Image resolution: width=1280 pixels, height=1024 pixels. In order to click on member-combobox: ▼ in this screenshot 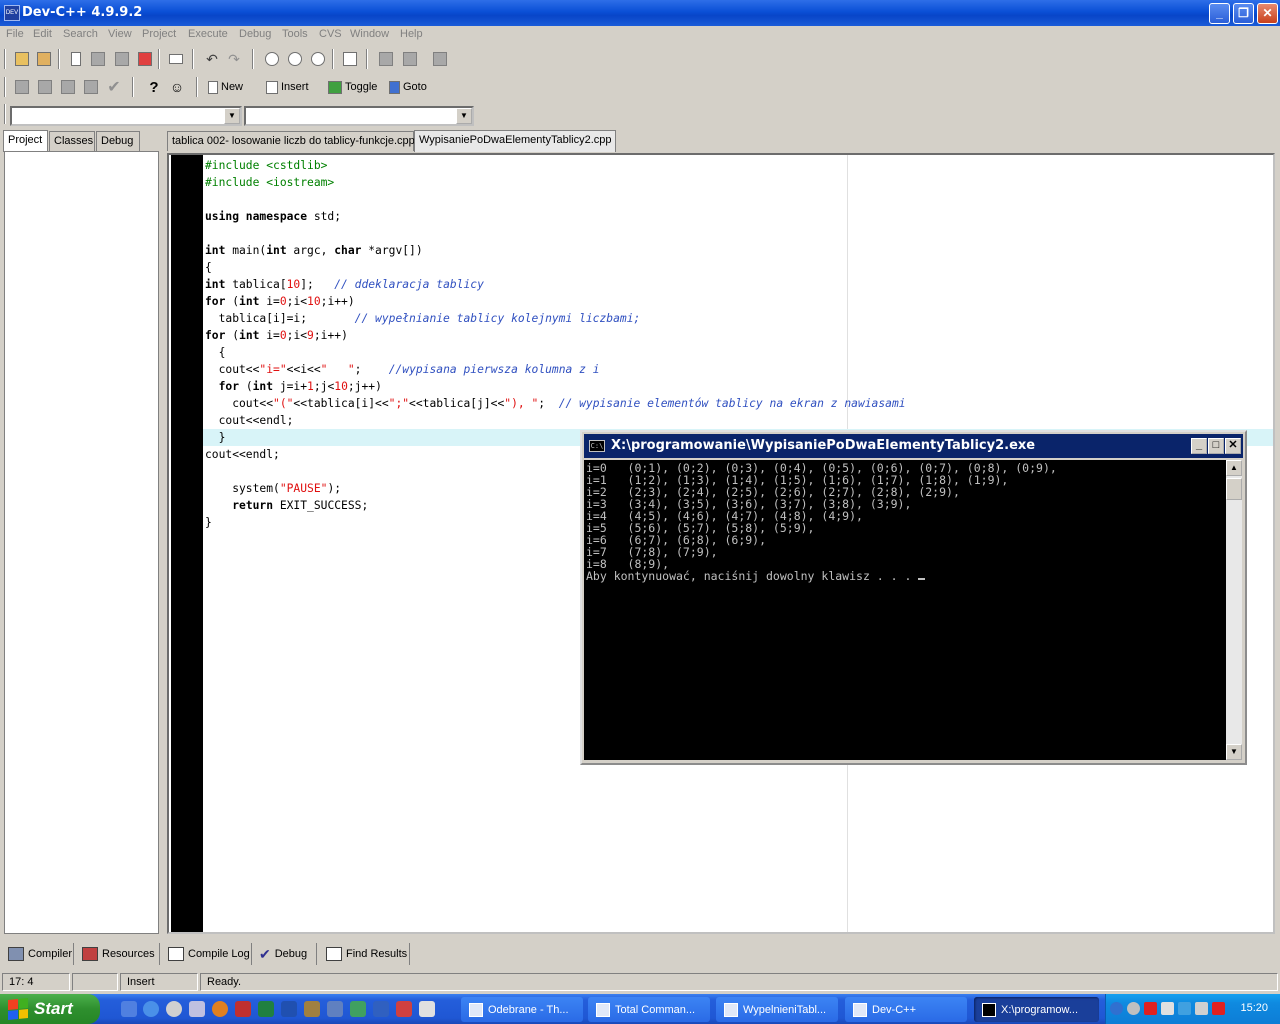, I will do `click(359, 116)`.